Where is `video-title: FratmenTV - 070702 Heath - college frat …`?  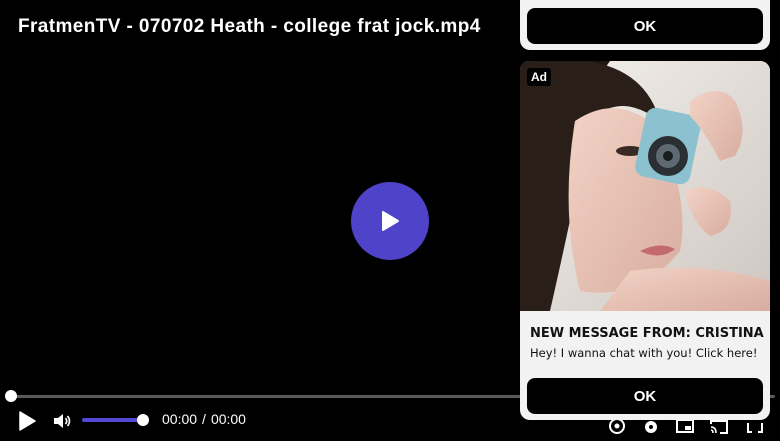
video-title: FratmenTV - 070702 Heath - college frat … is located at coordinates (249, 26).